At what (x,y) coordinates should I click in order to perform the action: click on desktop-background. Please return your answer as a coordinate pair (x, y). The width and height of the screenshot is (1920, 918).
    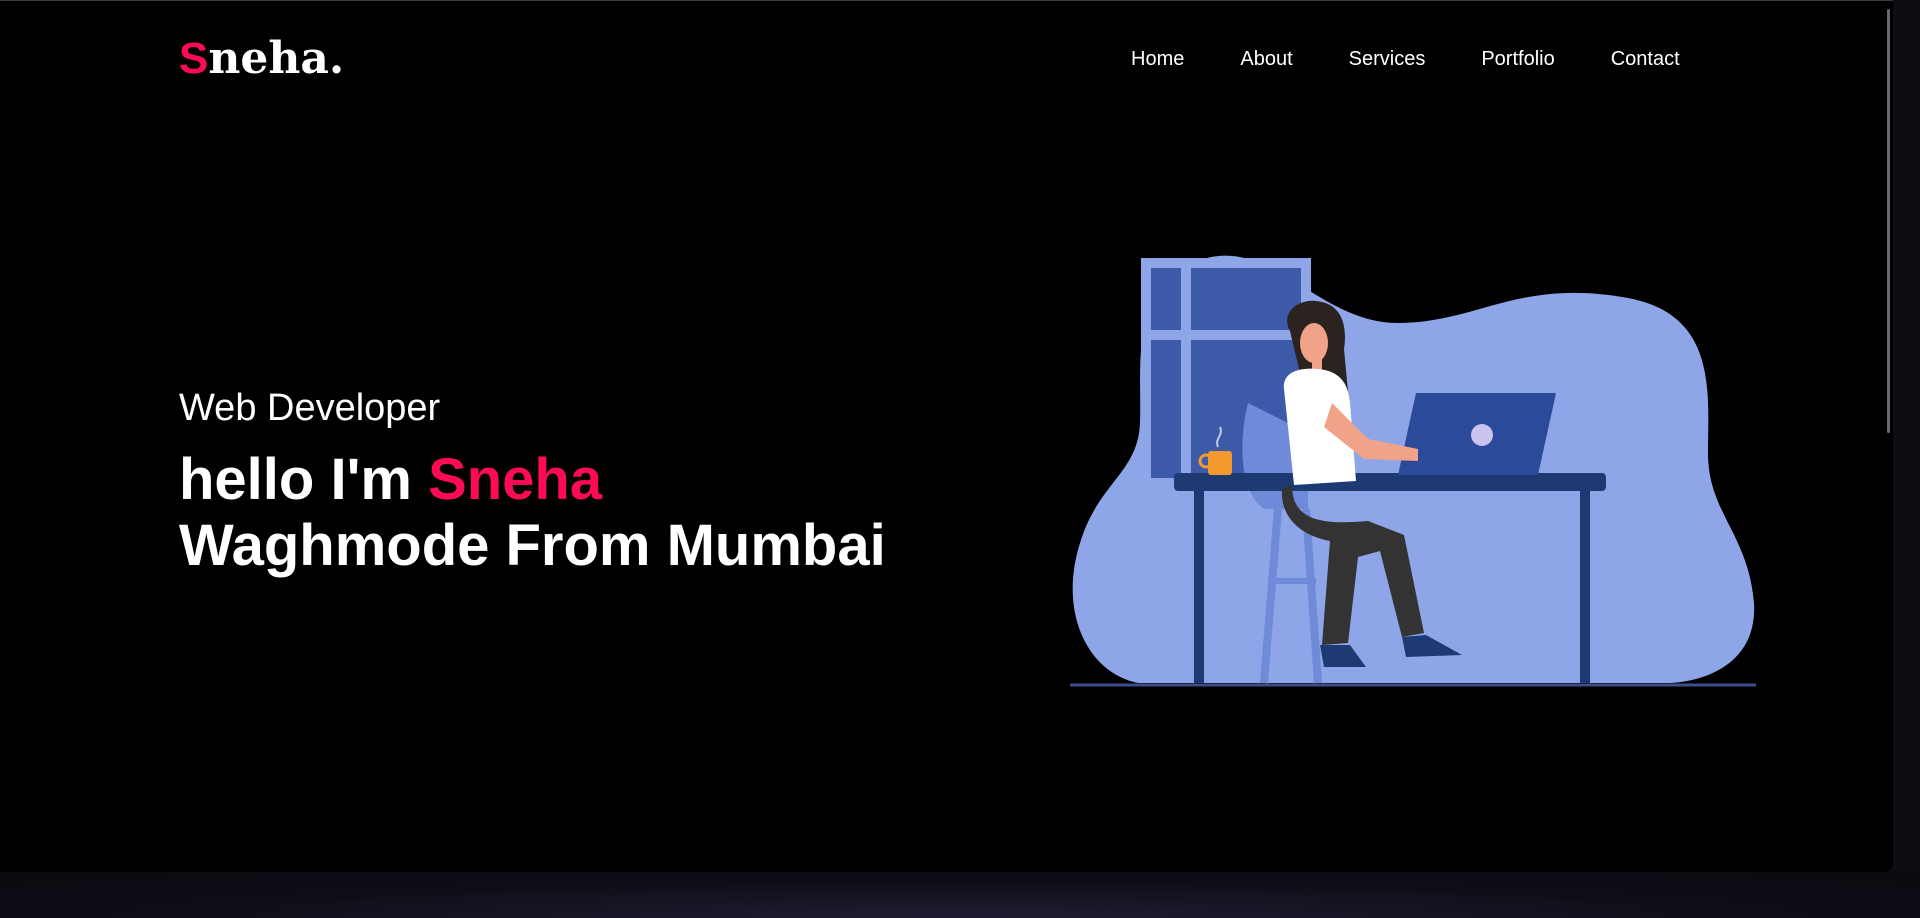
    Looking at the image, I should click on (960, 895).